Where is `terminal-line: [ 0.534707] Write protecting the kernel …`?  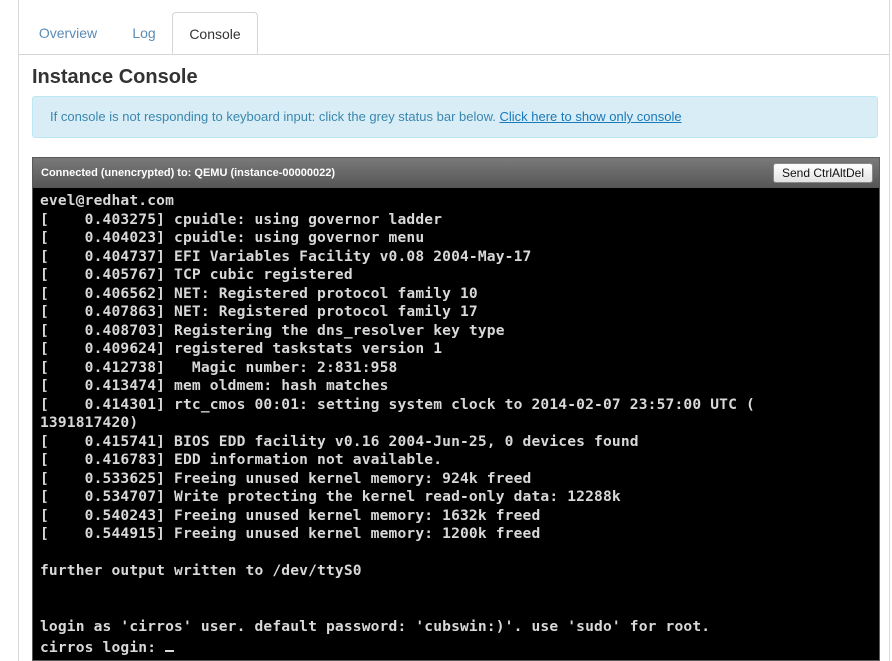 terminal-line: [ 0.534707] Write protecting the kernel … is located at coordinates (330, 496).